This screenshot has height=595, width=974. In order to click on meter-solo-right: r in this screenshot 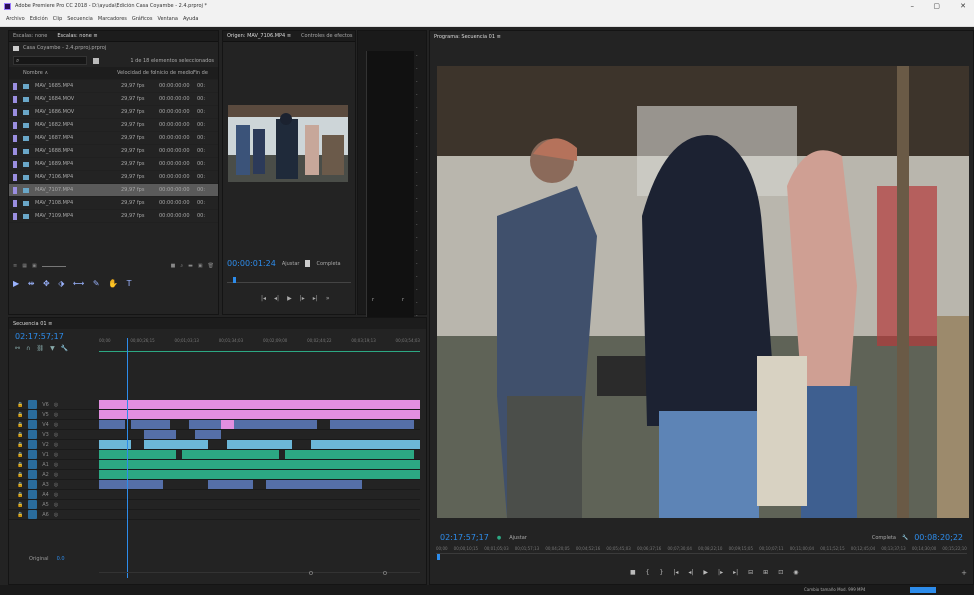, I will do `click(403, 300)`.